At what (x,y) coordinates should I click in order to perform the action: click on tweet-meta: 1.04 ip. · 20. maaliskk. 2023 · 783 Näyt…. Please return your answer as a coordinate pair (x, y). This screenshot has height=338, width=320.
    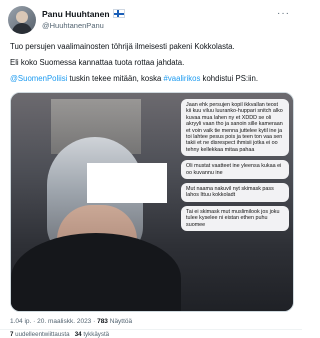
    Looking at the image, I should click on (71, 321).